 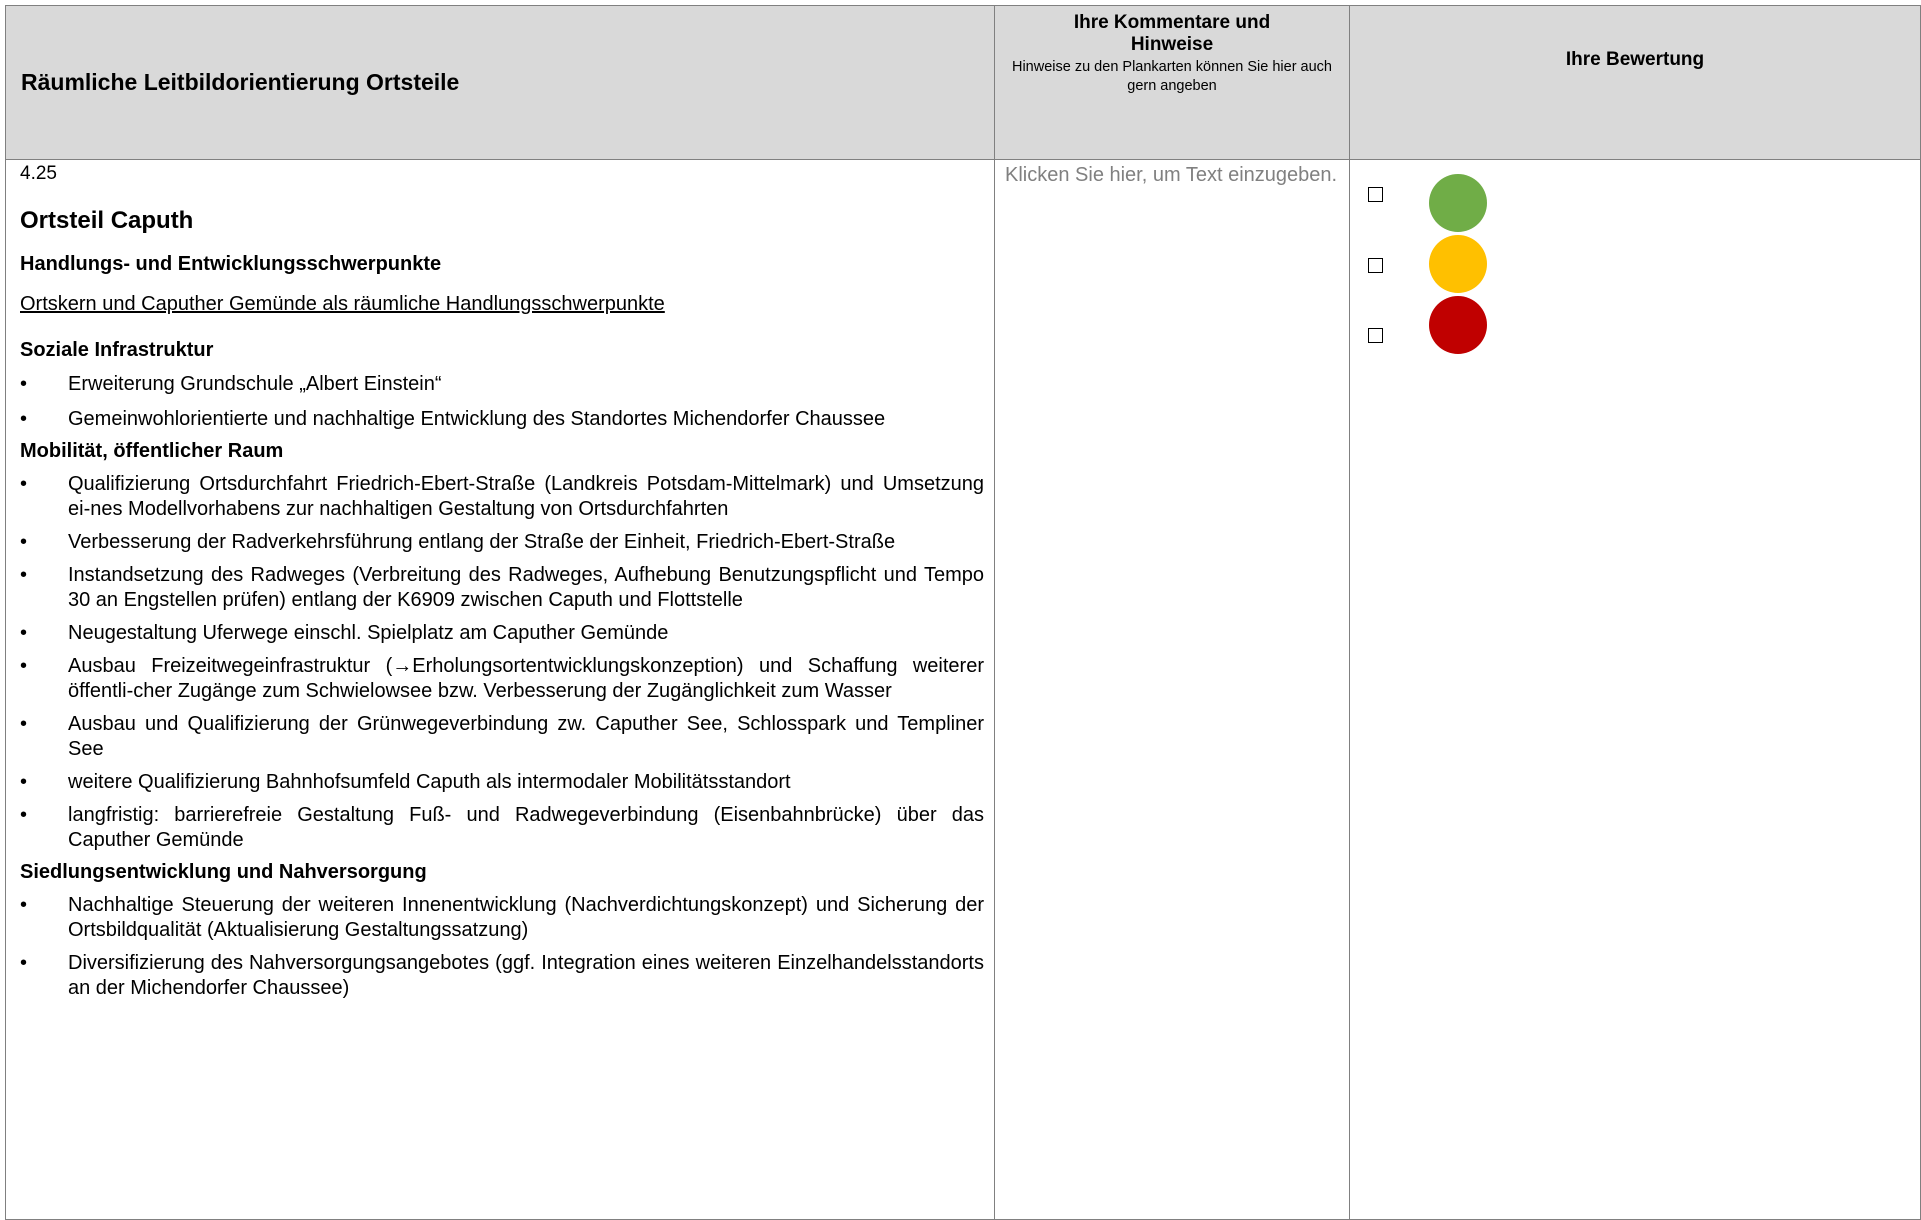 What do you see at coordinates (1172, 44) in the screenshot?
I see `comments-heading-line2: Hinweise` at bounding box center [1172, 44].